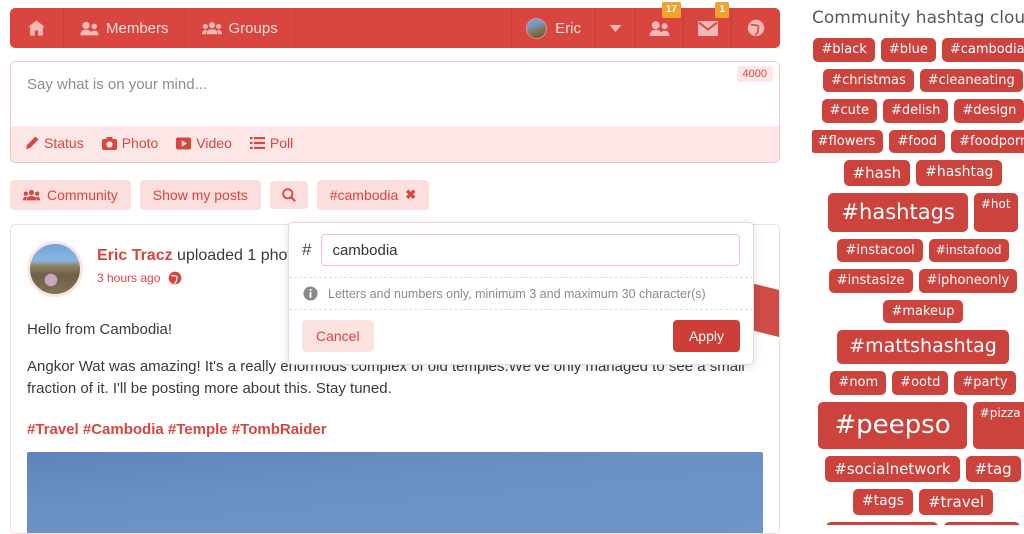 Image resolution: width=1024 pixels, height=534 pixels. I want to click on hashtag-cloud-item: #delish, so click(915, 111).